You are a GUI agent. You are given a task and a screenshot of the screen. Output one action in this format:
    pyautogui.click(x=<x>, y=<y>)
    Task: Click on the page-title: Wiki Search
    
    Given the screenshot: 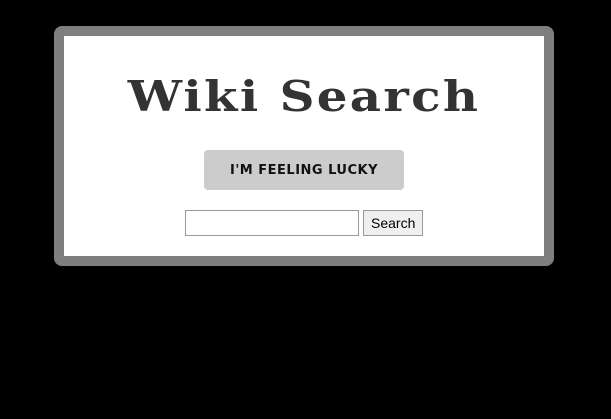 What is the action you would take?
    pyautogui.click(x=304, y=96)
    